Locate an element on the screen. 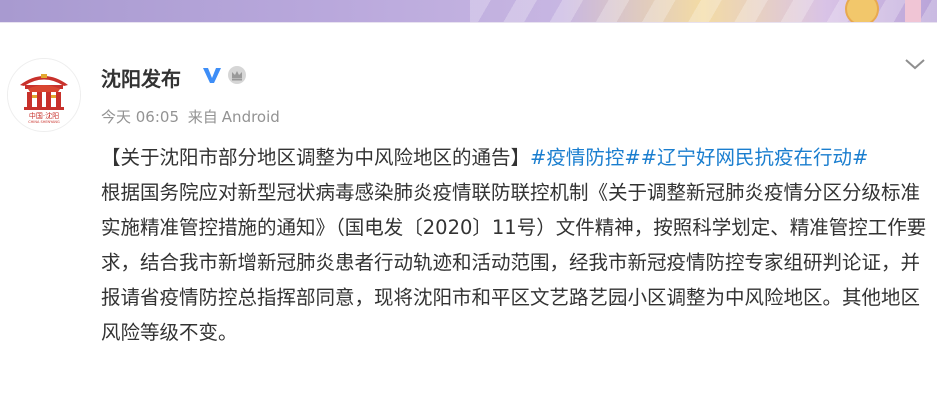  post-headline: 【关于沈阳市部分地区调整为中风险地区的通告】 is located at coordinates (316, 157).